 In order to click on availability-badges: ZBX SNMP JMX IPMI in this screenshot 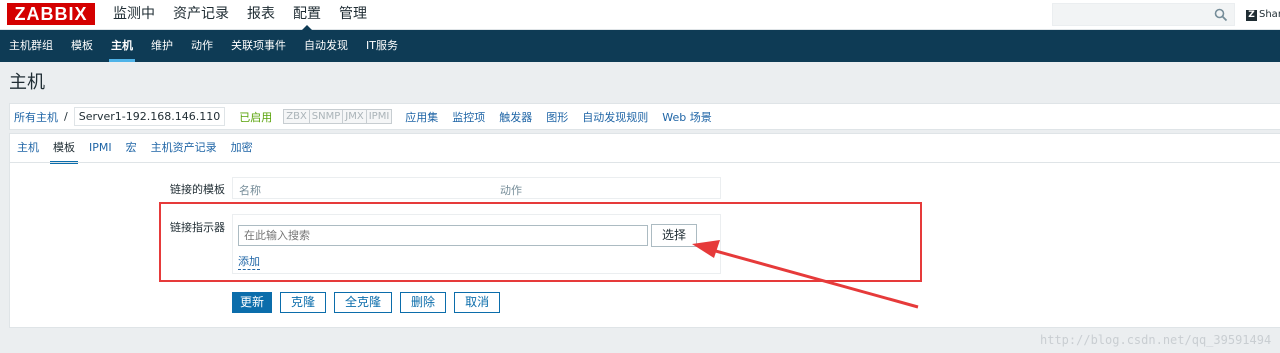, I will do `click(338, 116)`.